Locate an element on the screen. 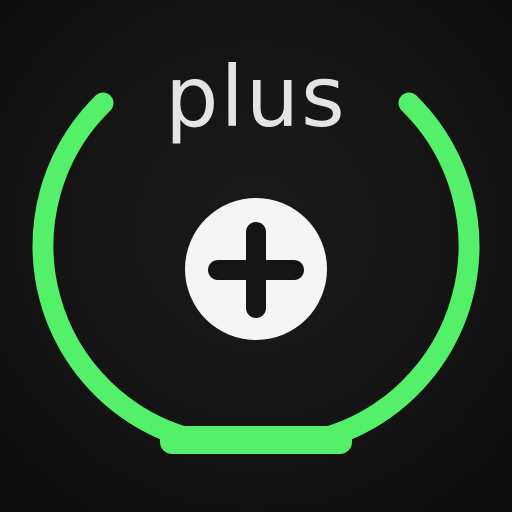  app-title: plus is located at coordinates (256, 97).